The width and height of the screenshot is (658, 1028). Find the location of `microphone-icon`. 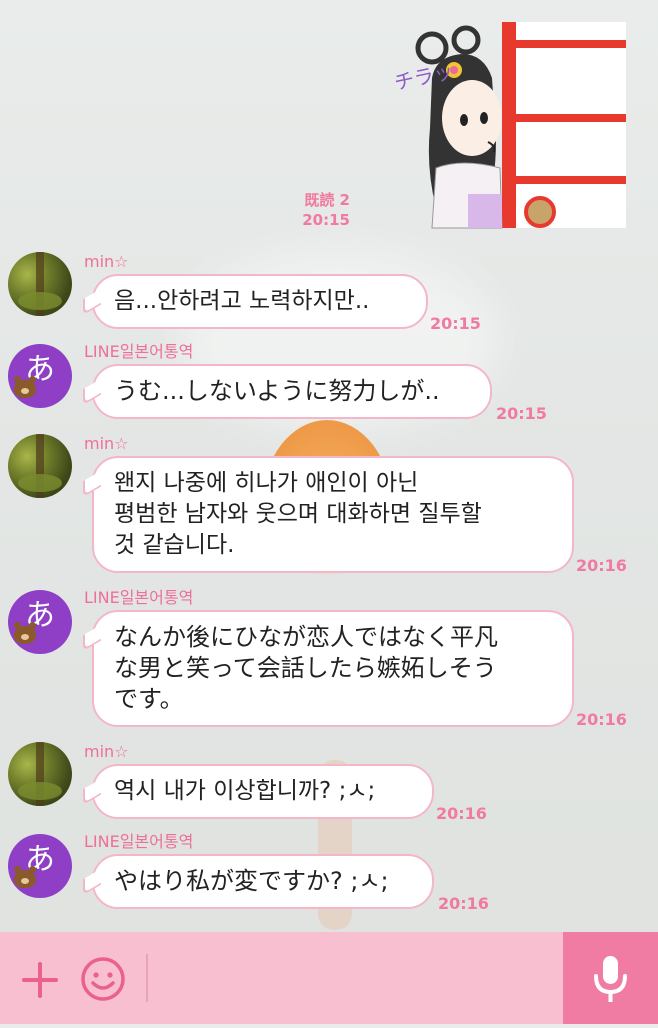

microphone-icon is located at coordinates (610, 979).